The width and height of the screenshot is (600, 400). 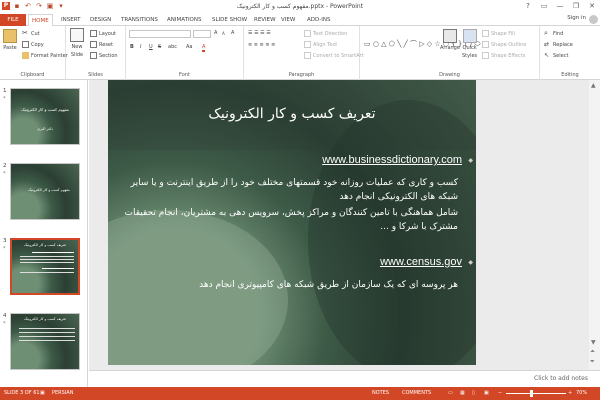 I want to click on restore-button: ❐, so click(x=576, y=6).